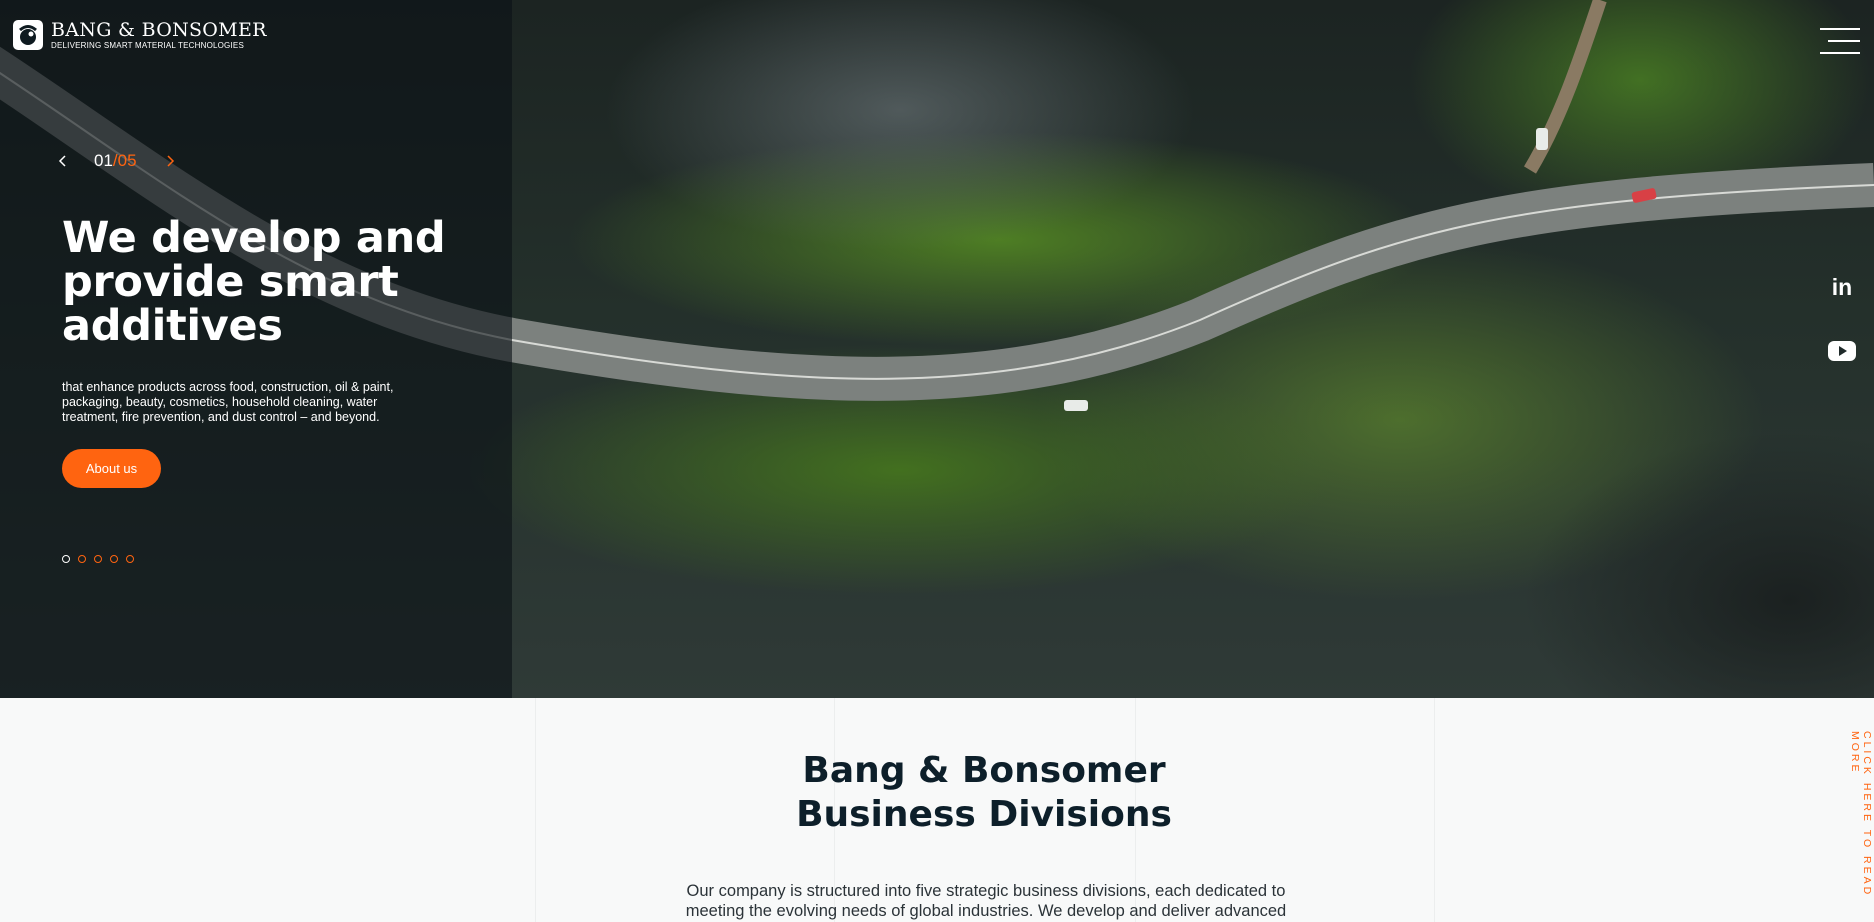  I want to click on read-more-link: CLICK HERE TO READ MORE, so click(1861, 826).